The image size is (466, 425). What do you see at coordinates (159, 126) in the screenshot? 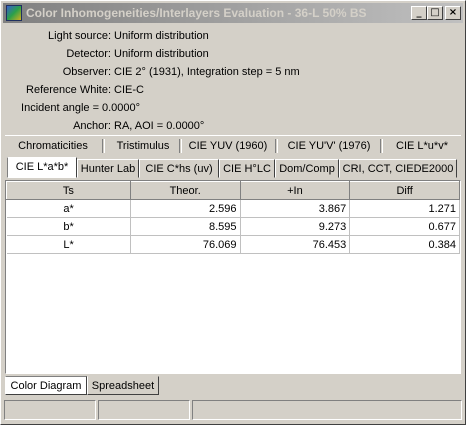
I see `info-value: RA, AOI = 0.0000°` at bounding box center [159, 126].